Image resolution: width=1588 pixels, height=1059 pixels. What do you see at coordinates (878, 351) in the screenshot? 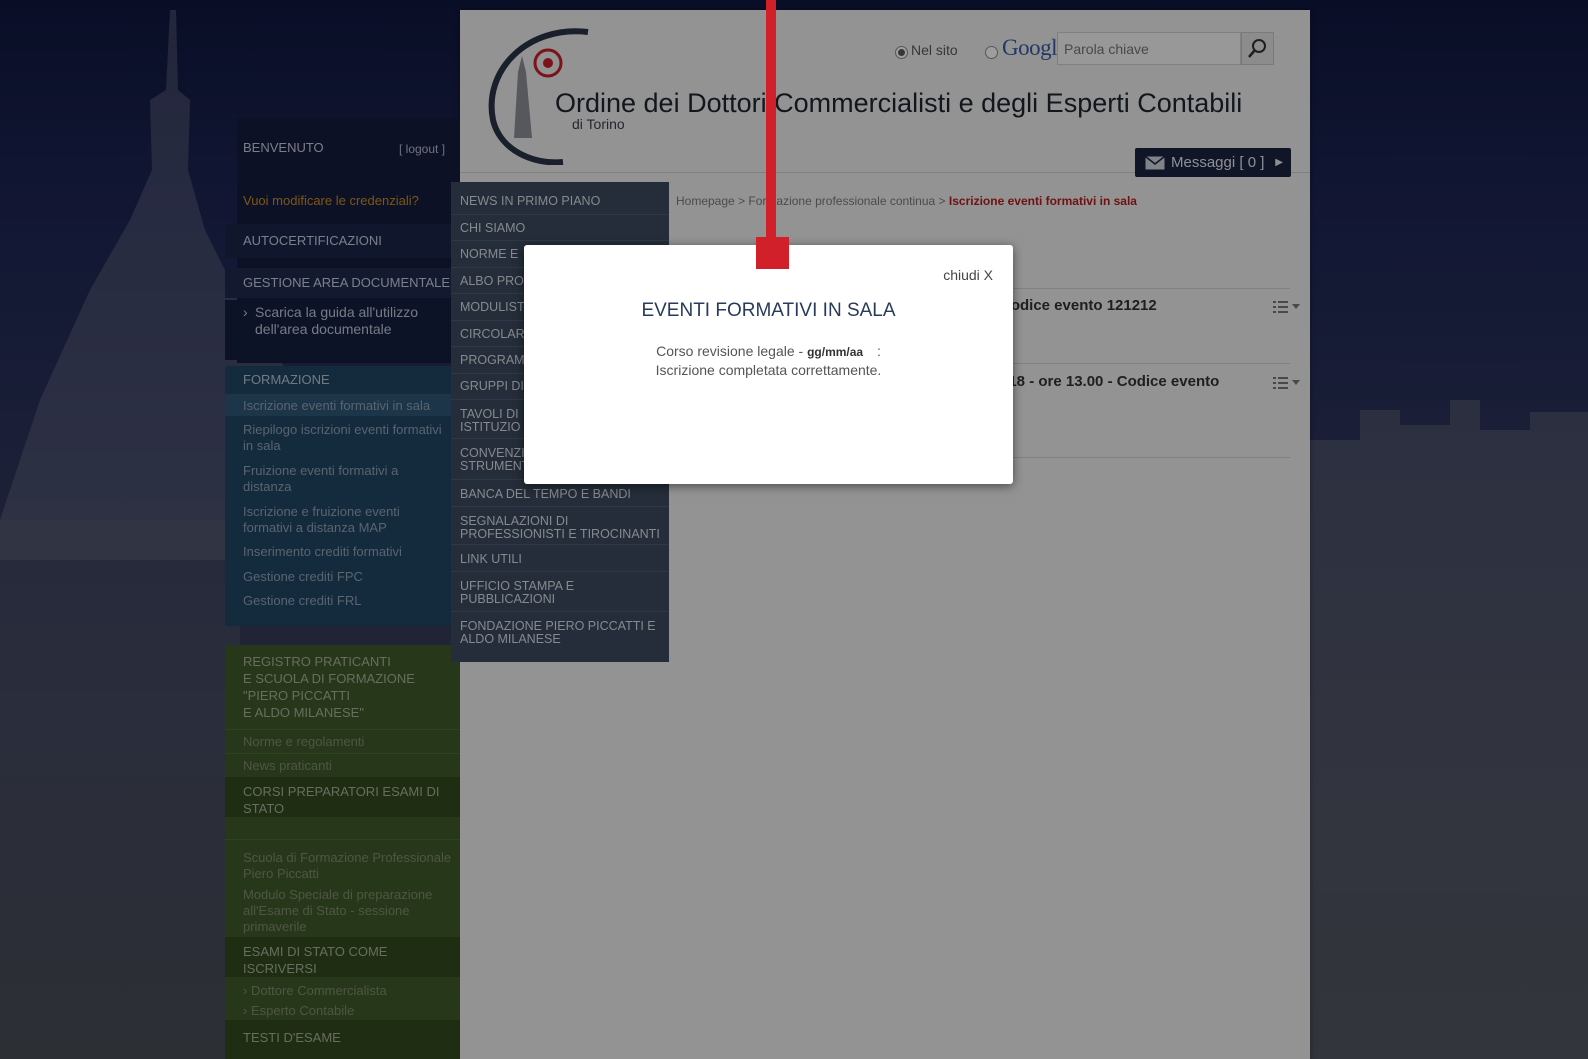
I see `colon-text: :` at bounding box center [878, 351].